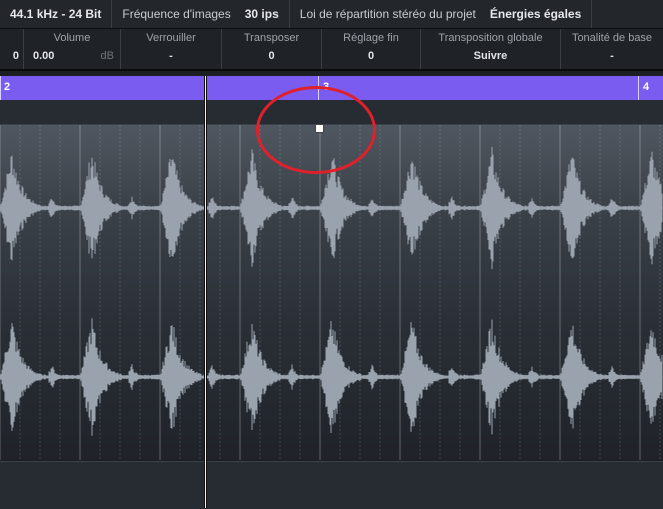 The width and height of the screenshot is (663, 509). Describe the element at coordinates (612, 56) in the screenshot. I see `root-key-value: -` at that location.